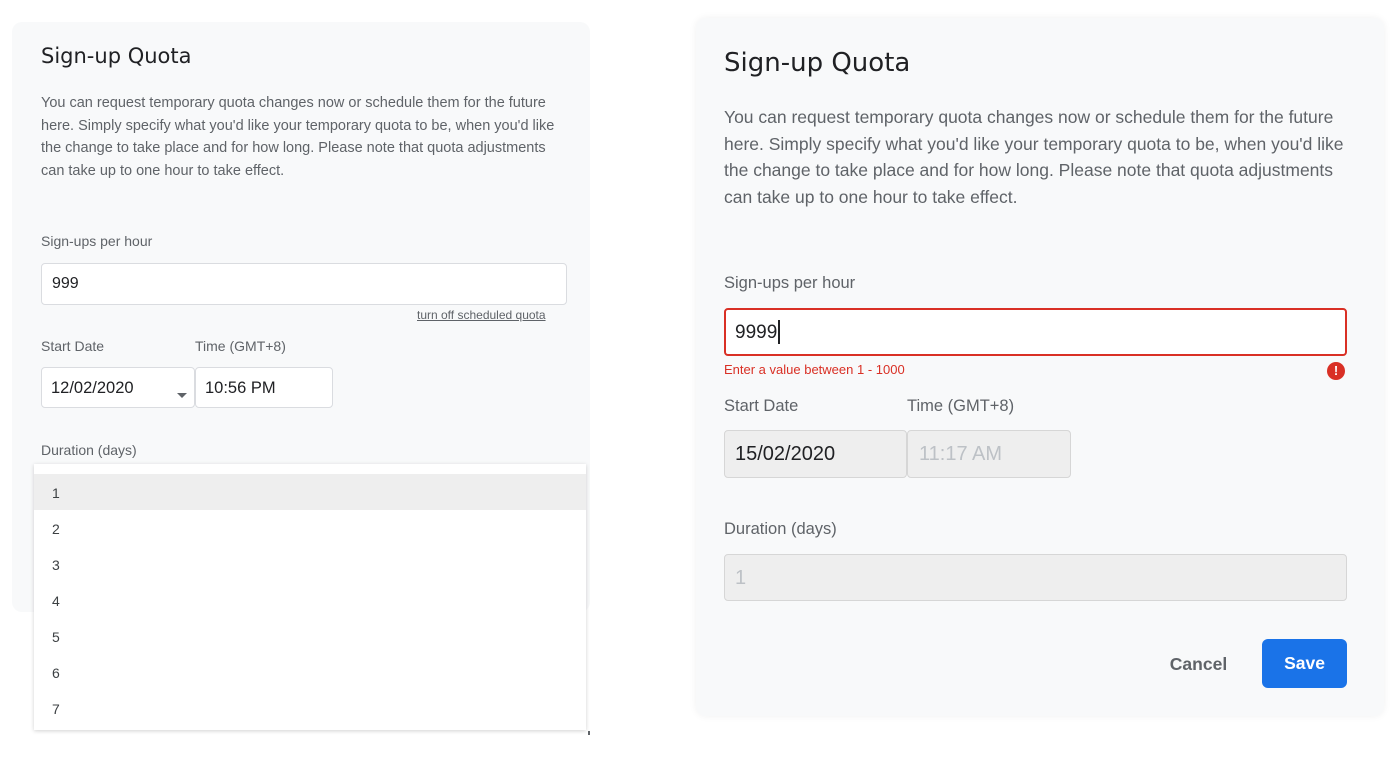 The image size is (1400, 758). Describe the element at coordinates (310, 708) in the screenshot. I see `duration-option: 7` at that location.